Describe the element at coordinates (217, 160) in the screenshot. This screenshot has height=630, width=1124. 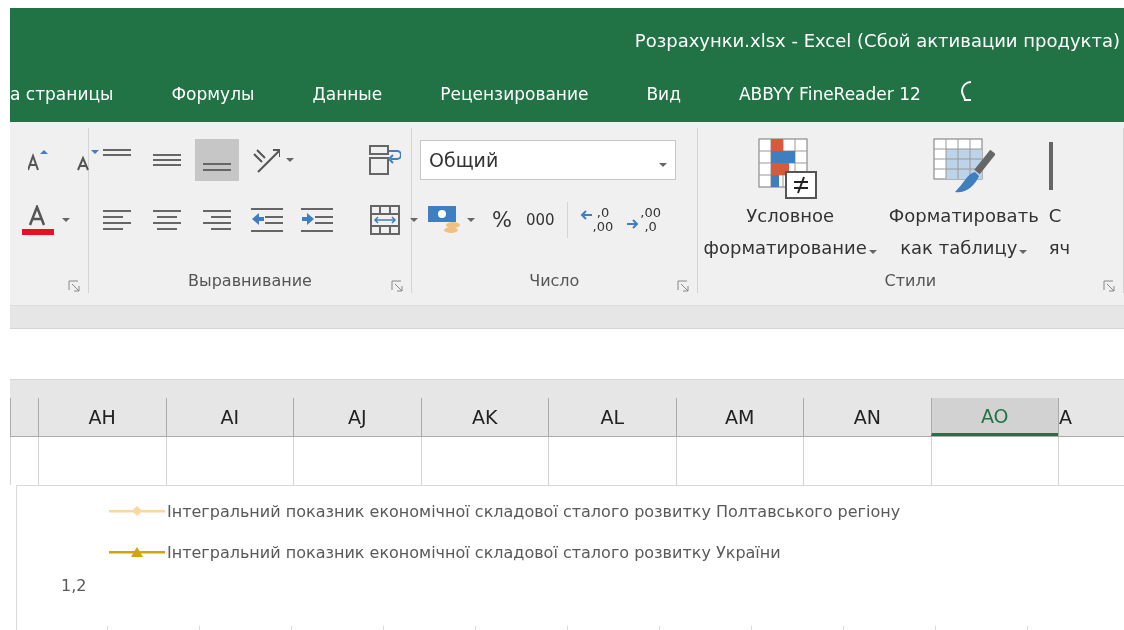
I see `alignment-button` at that location.